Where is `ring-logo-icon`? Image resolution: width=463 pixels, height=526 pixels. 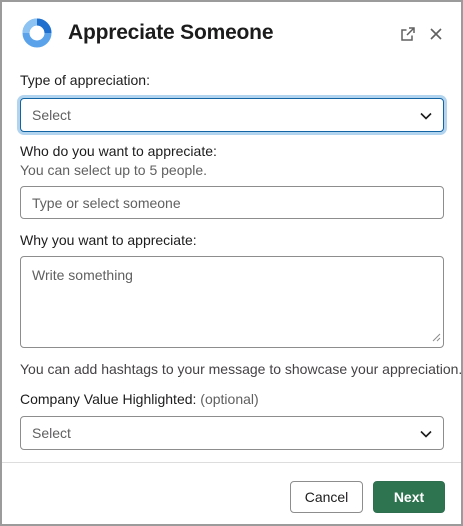 ring-logo-icon is located at coordinates (37, 33).